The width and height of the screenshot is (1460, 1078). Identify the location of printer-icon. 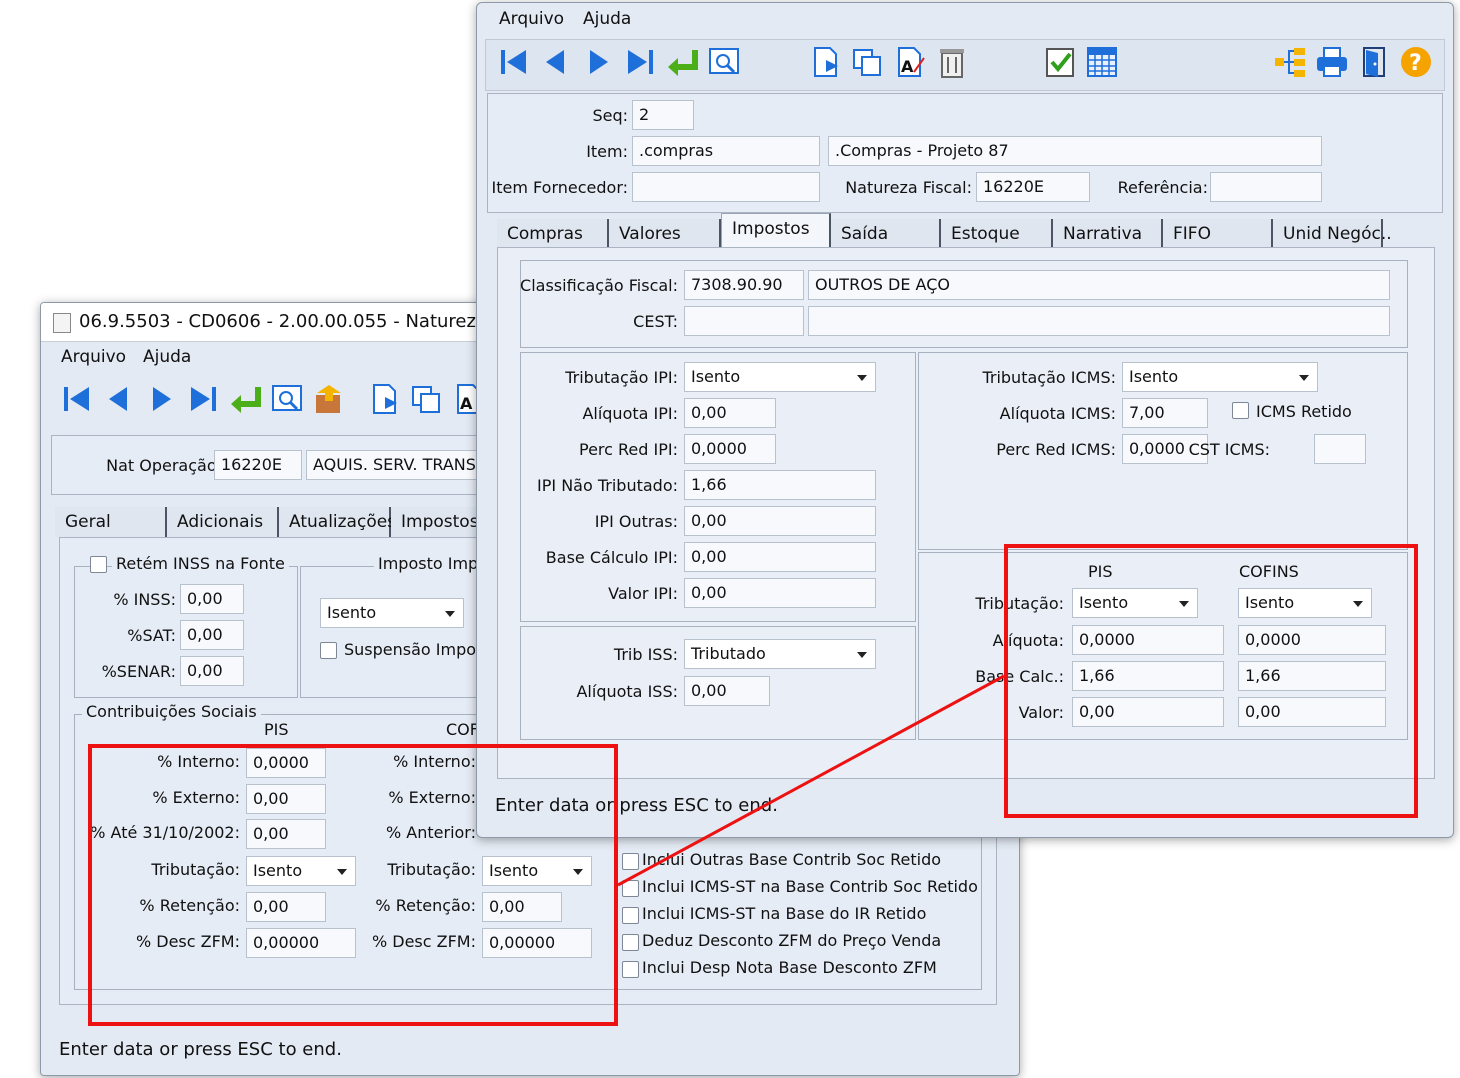
(1332, 62).